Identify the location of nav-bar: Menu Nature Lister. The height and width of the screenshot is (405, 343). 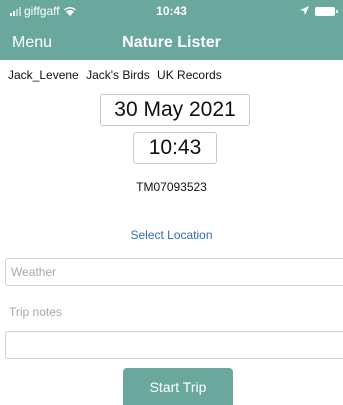
(171, 42).